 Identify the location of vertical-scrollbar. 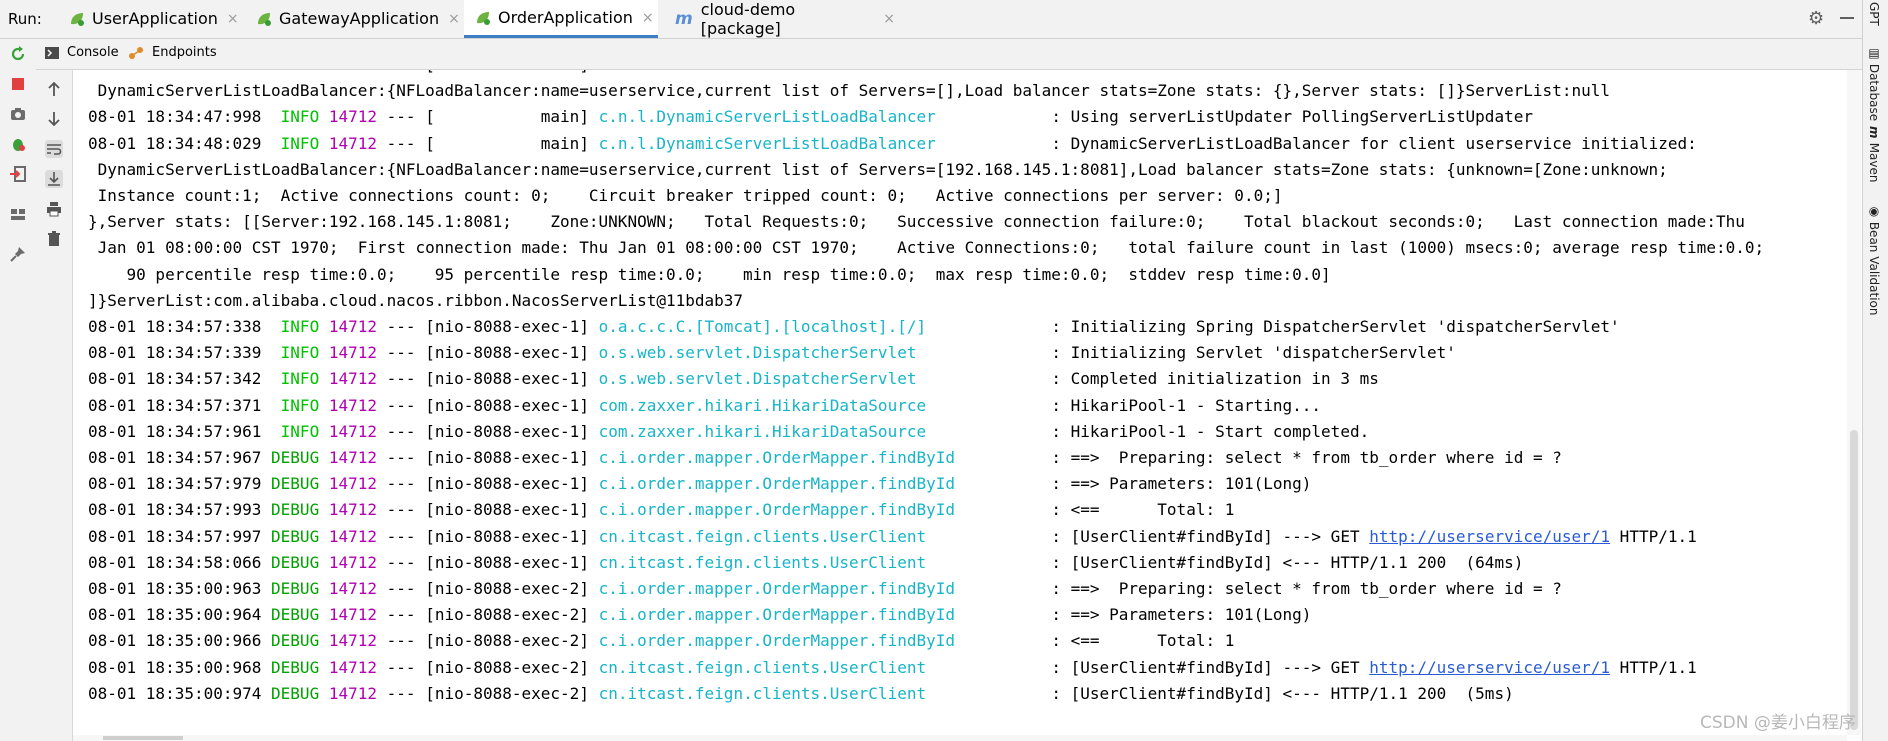
(1854, 402).